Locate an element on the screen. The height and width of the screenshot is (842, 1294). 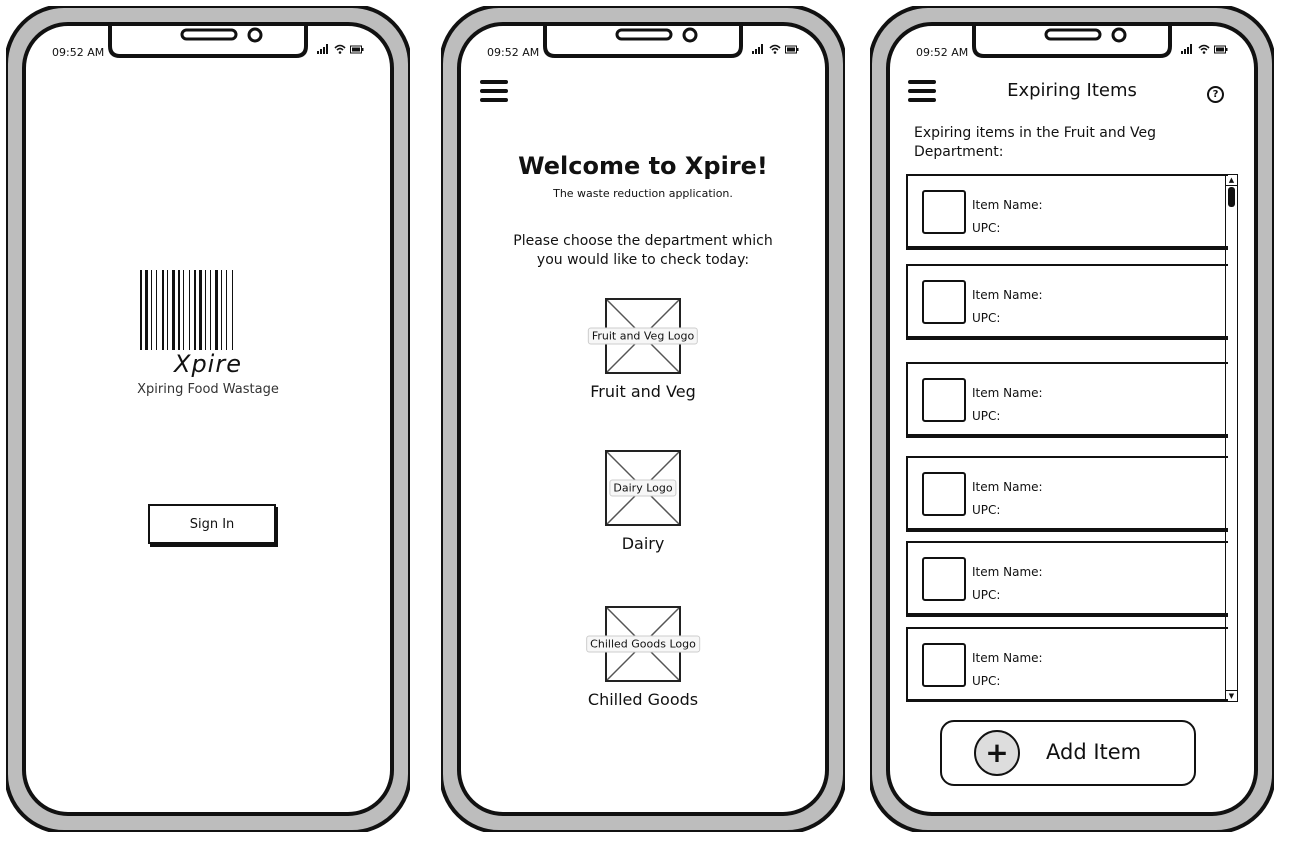
department-logo-label: Chilled Goods Logo is located at coordinates (643, 644).